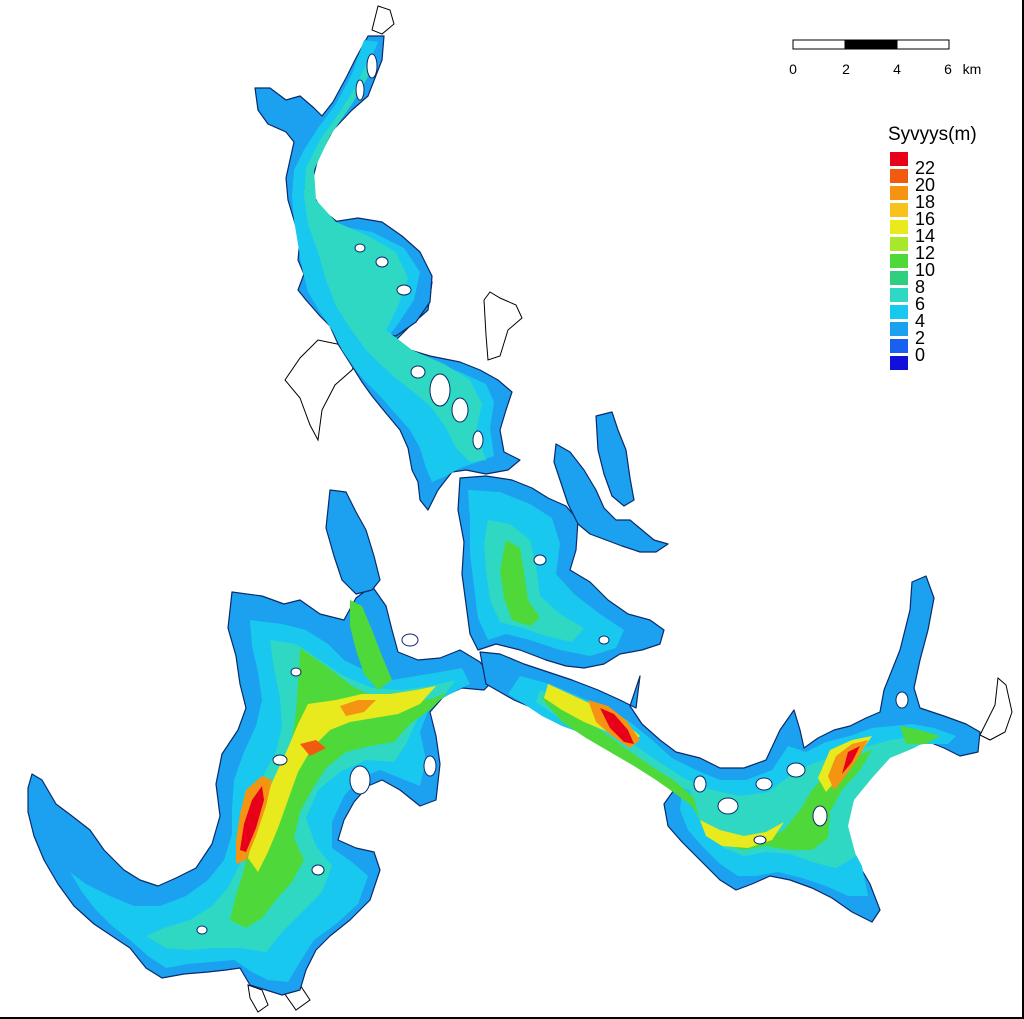 The width and height of the screenshot is (1024, 1019). Describe the element at coordinates (972, 69) in the screenshot. I see `scale-unit: km` at that location.